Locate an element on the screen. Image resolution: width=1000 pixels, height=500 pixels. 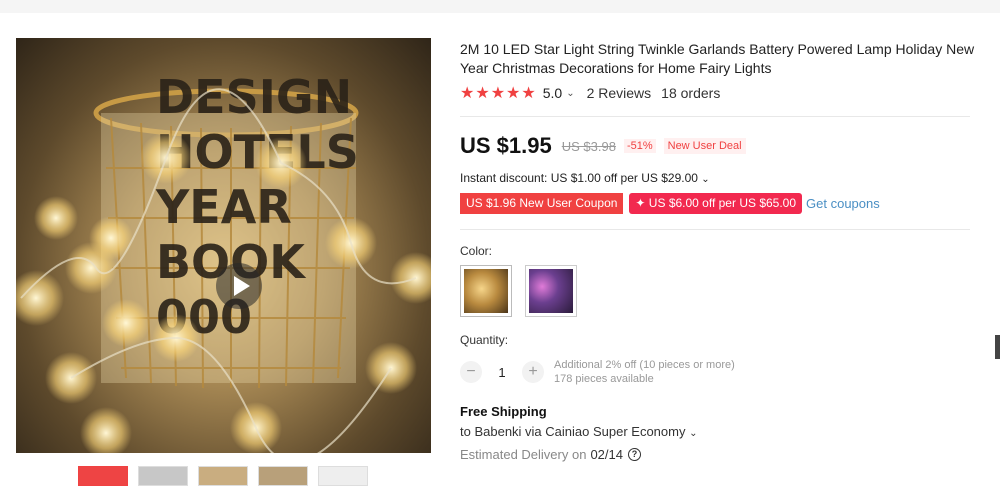
estimated-delivery: Estimated Delivery on 02/14 ? is located at coordinates (550, 454).